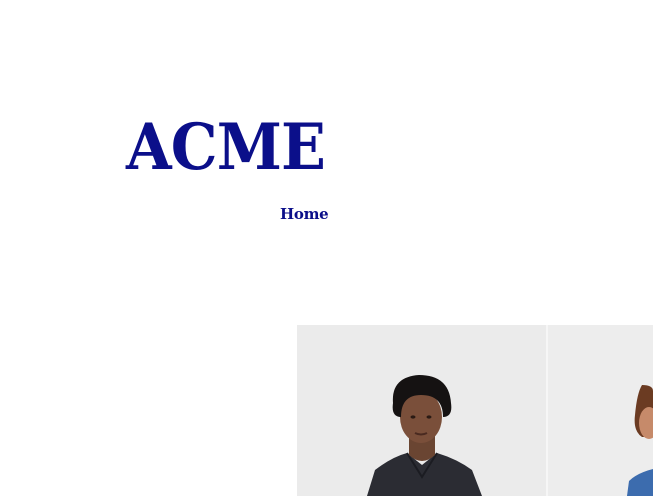 This screenshot has height=496, width=653. What do you see at coordinates (226, 148) in the screenshot?
I see `site-logo: ACME` at bounding box center [226, 148].